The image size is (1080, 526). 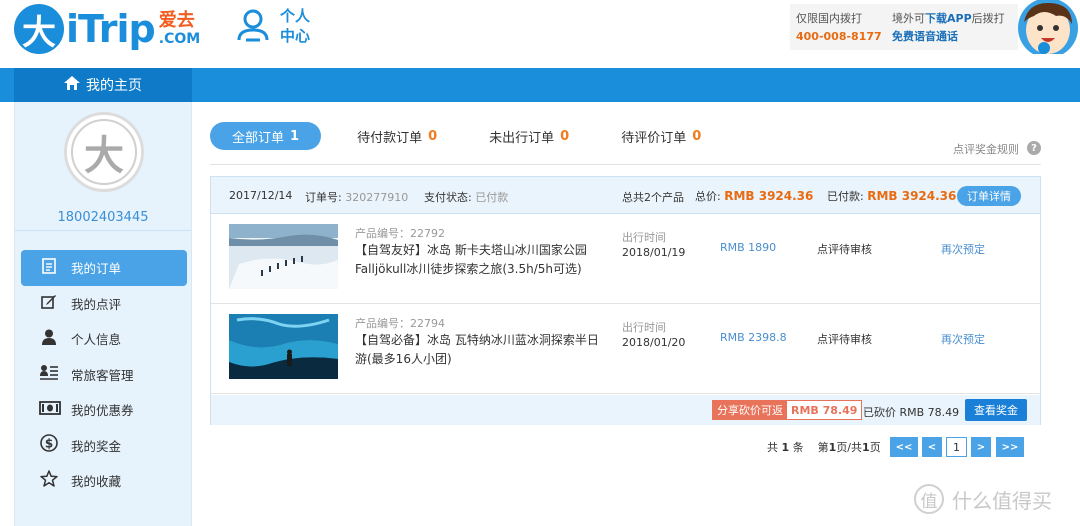 What do you see at coordinates (466, 197) in the screenshot?
I see `pay-status: 支付状态: 已付款` at bounding box center [466, 197].